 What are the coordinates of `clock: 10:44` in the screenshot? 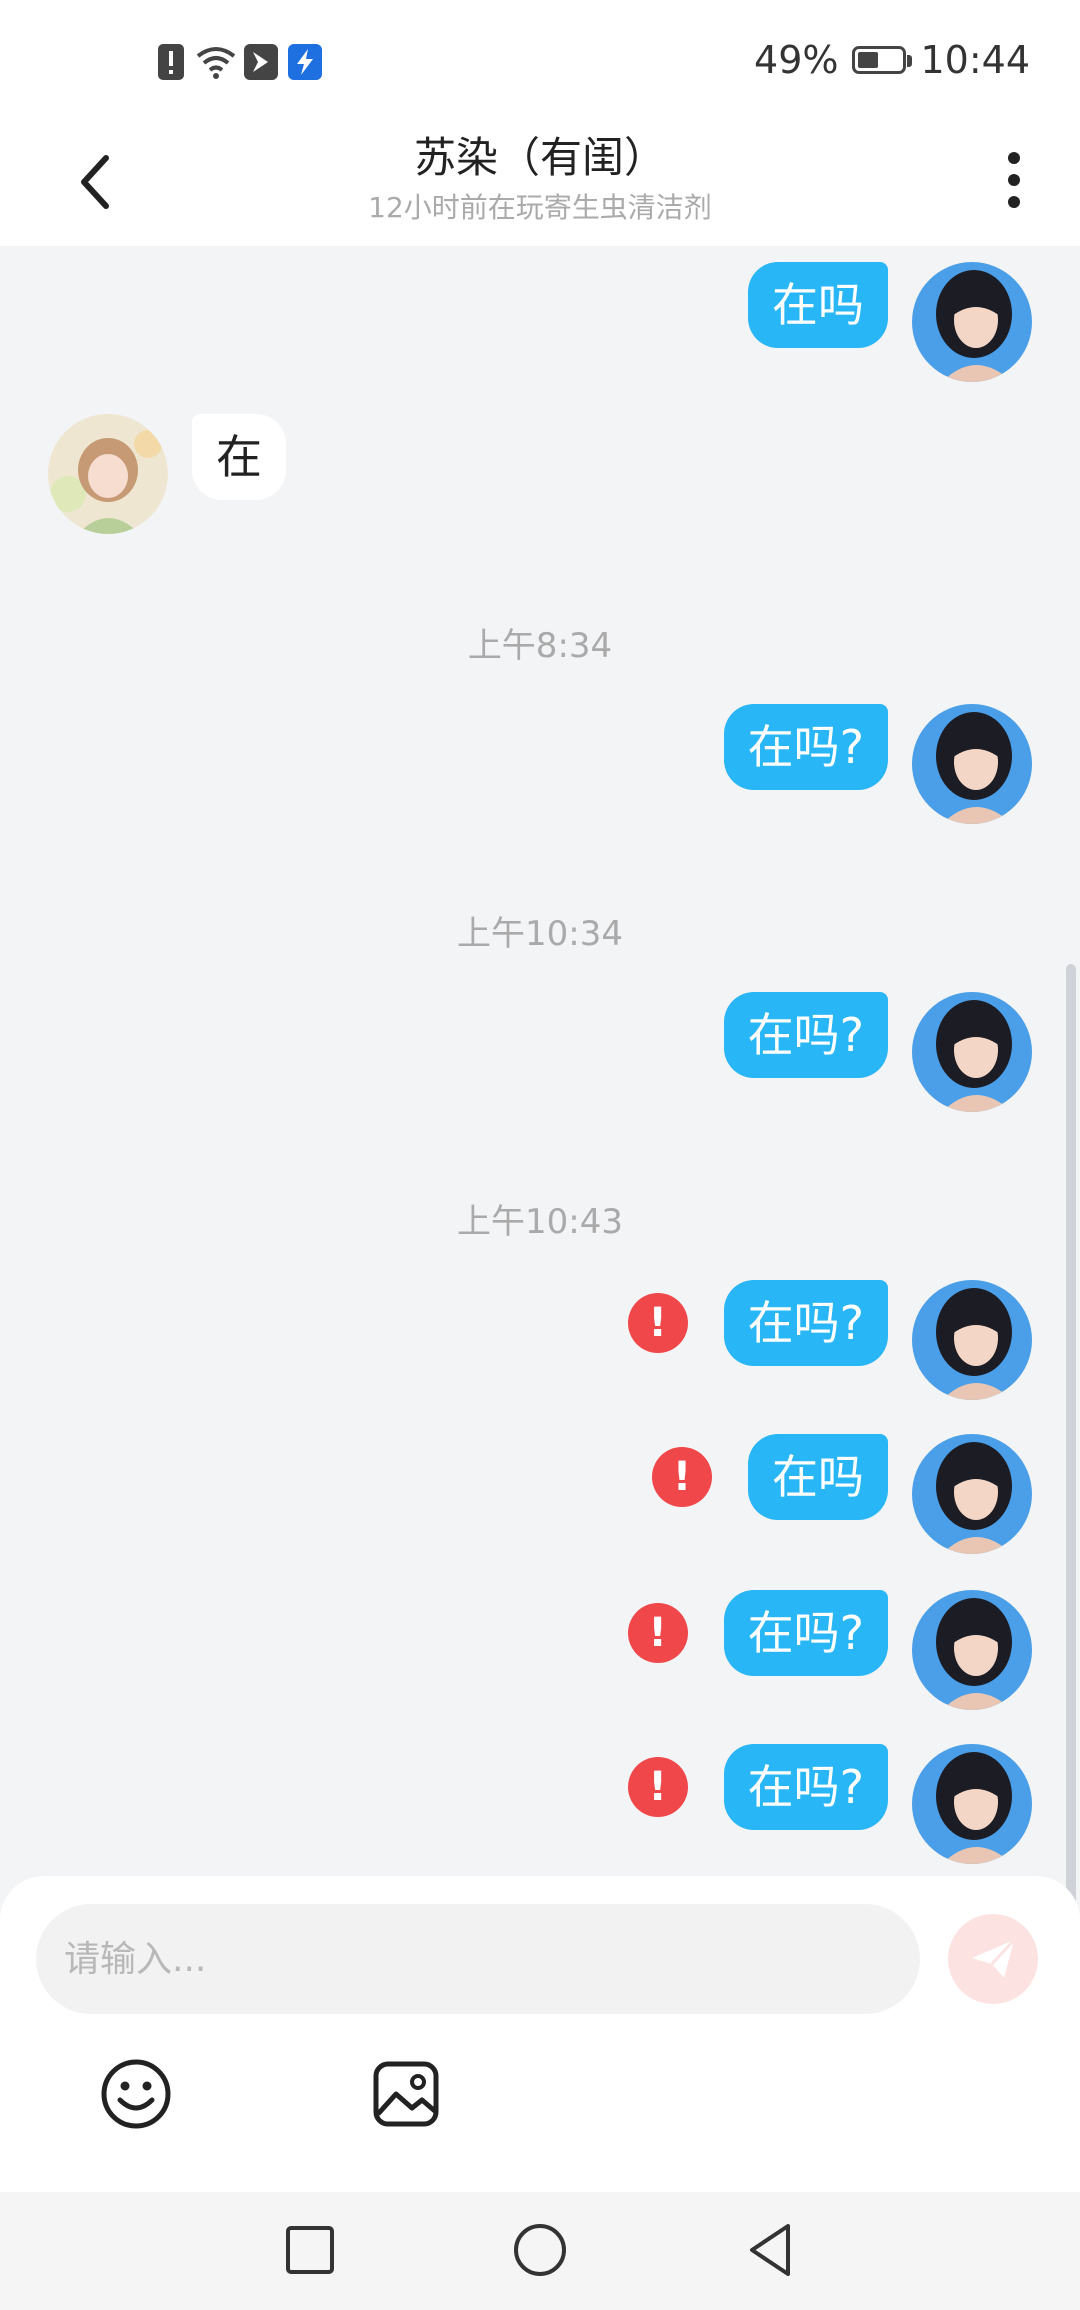 It's located at (975, 60).